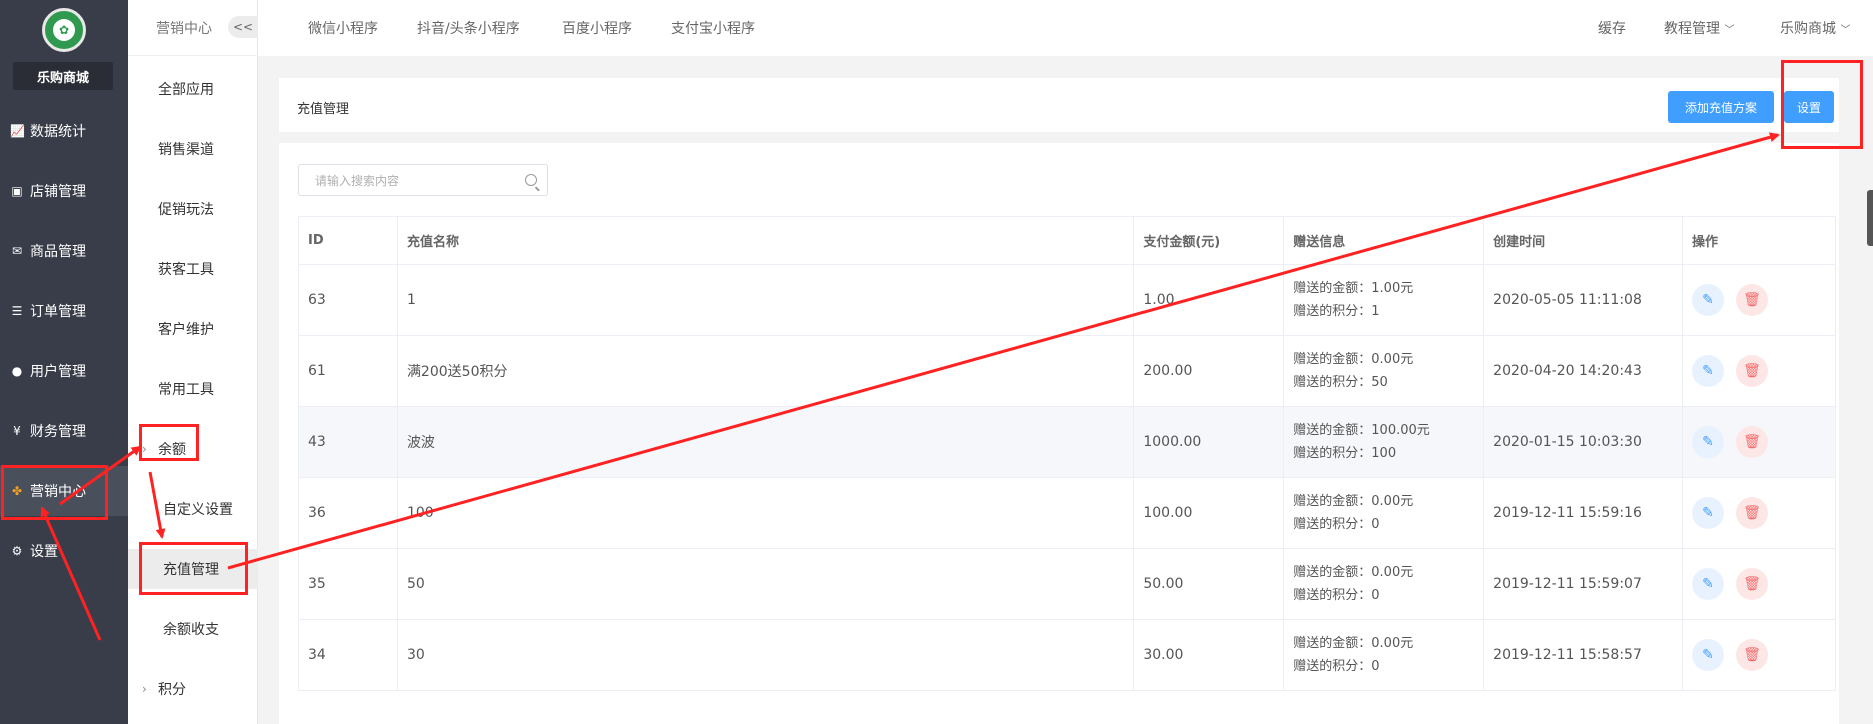  I want to click on tutorial-menu: 教程管理 ﹀, so click(1699, 28).